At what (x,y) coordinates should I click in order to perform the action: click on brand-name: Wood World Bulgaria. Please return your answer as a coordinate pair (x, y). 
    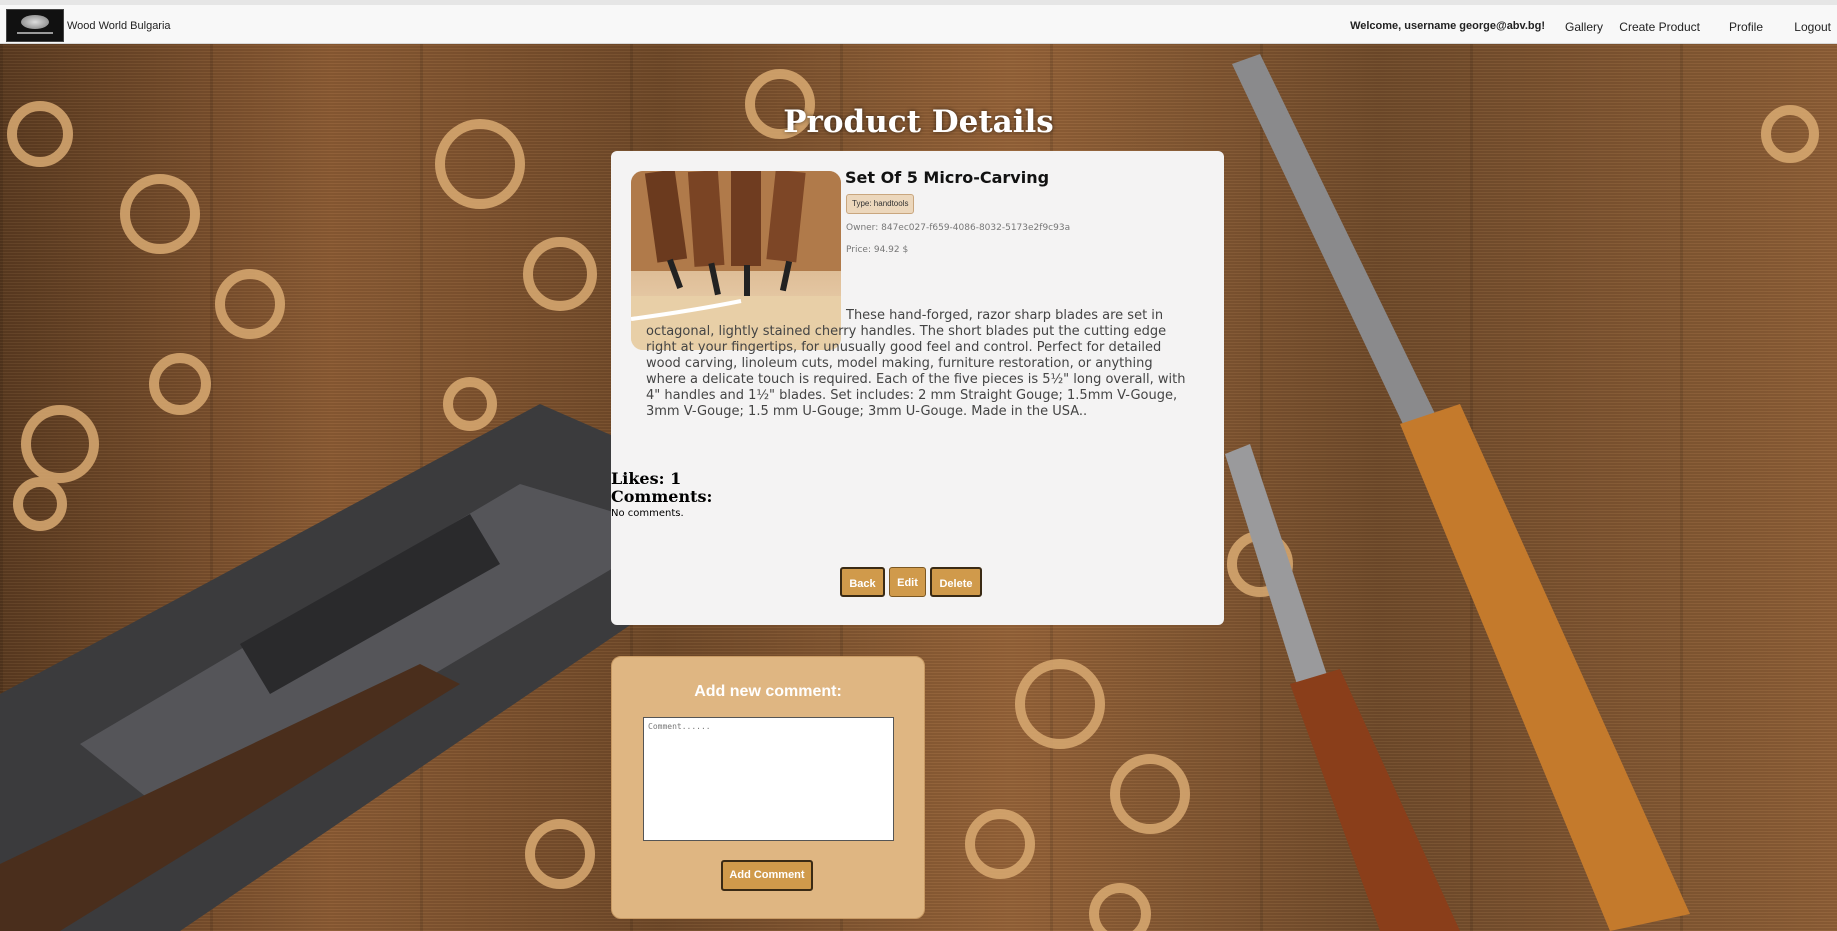
    Looking at the image, I should click on (119, 26).